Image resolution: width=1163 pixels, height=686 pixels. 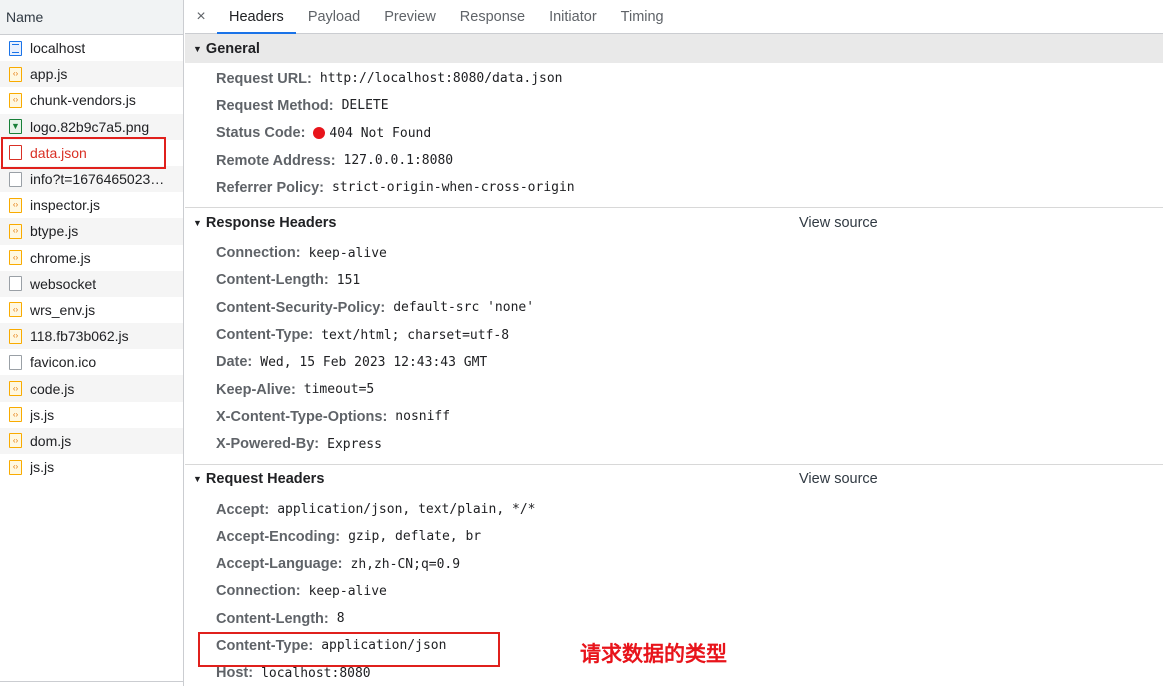 I want to click on name-column-header: Name, so click(x=91, y=17).